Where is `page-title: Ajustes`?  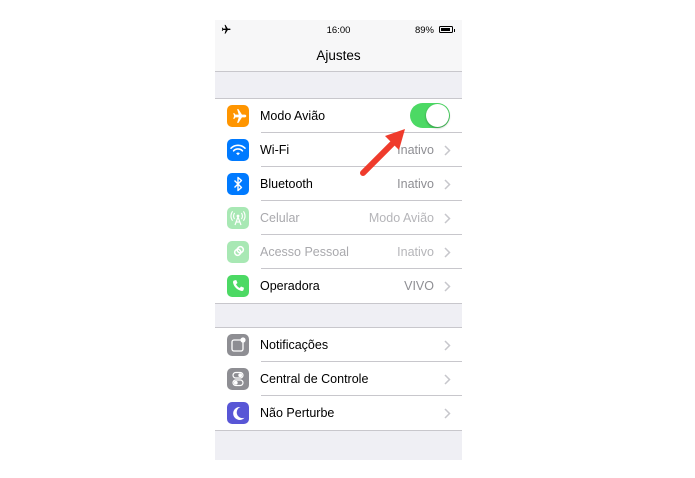 page-title: Ajustes is located at coordinates (338, 55).